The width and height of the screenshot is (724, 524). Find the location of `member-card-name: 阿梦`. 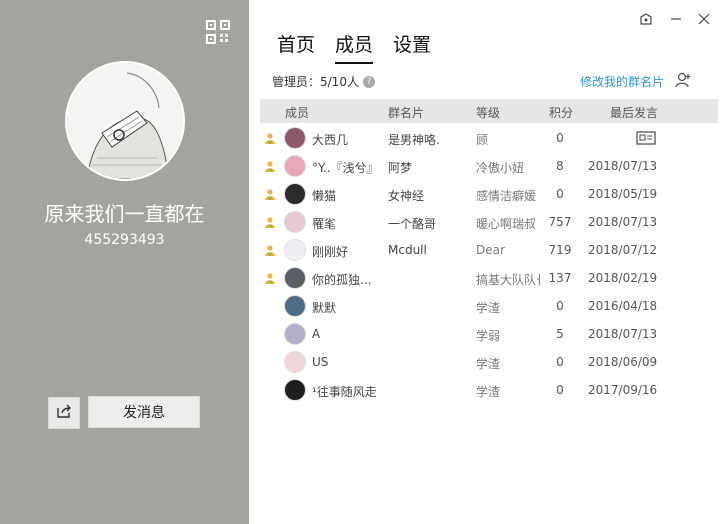

member-card-name: 阿梦 is located at coordinates (400, 168).